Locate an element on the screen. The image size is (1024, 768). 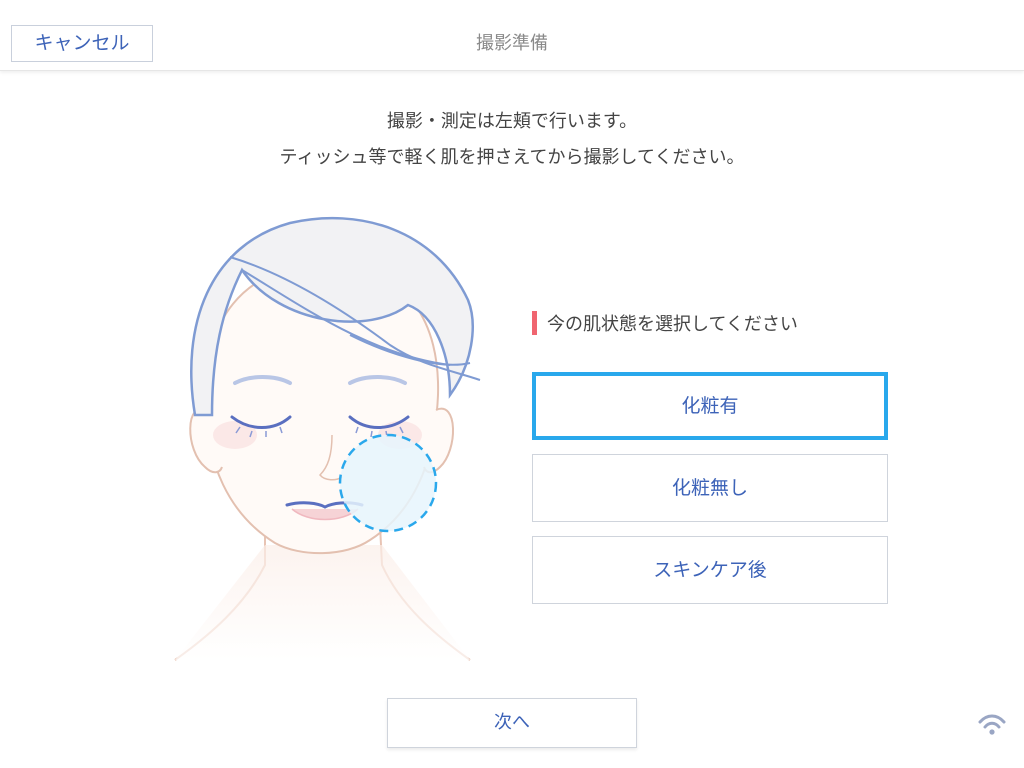
instruction-line-1: 撮影・測定は左頬で行います。 is located at coordinates (512, 121).